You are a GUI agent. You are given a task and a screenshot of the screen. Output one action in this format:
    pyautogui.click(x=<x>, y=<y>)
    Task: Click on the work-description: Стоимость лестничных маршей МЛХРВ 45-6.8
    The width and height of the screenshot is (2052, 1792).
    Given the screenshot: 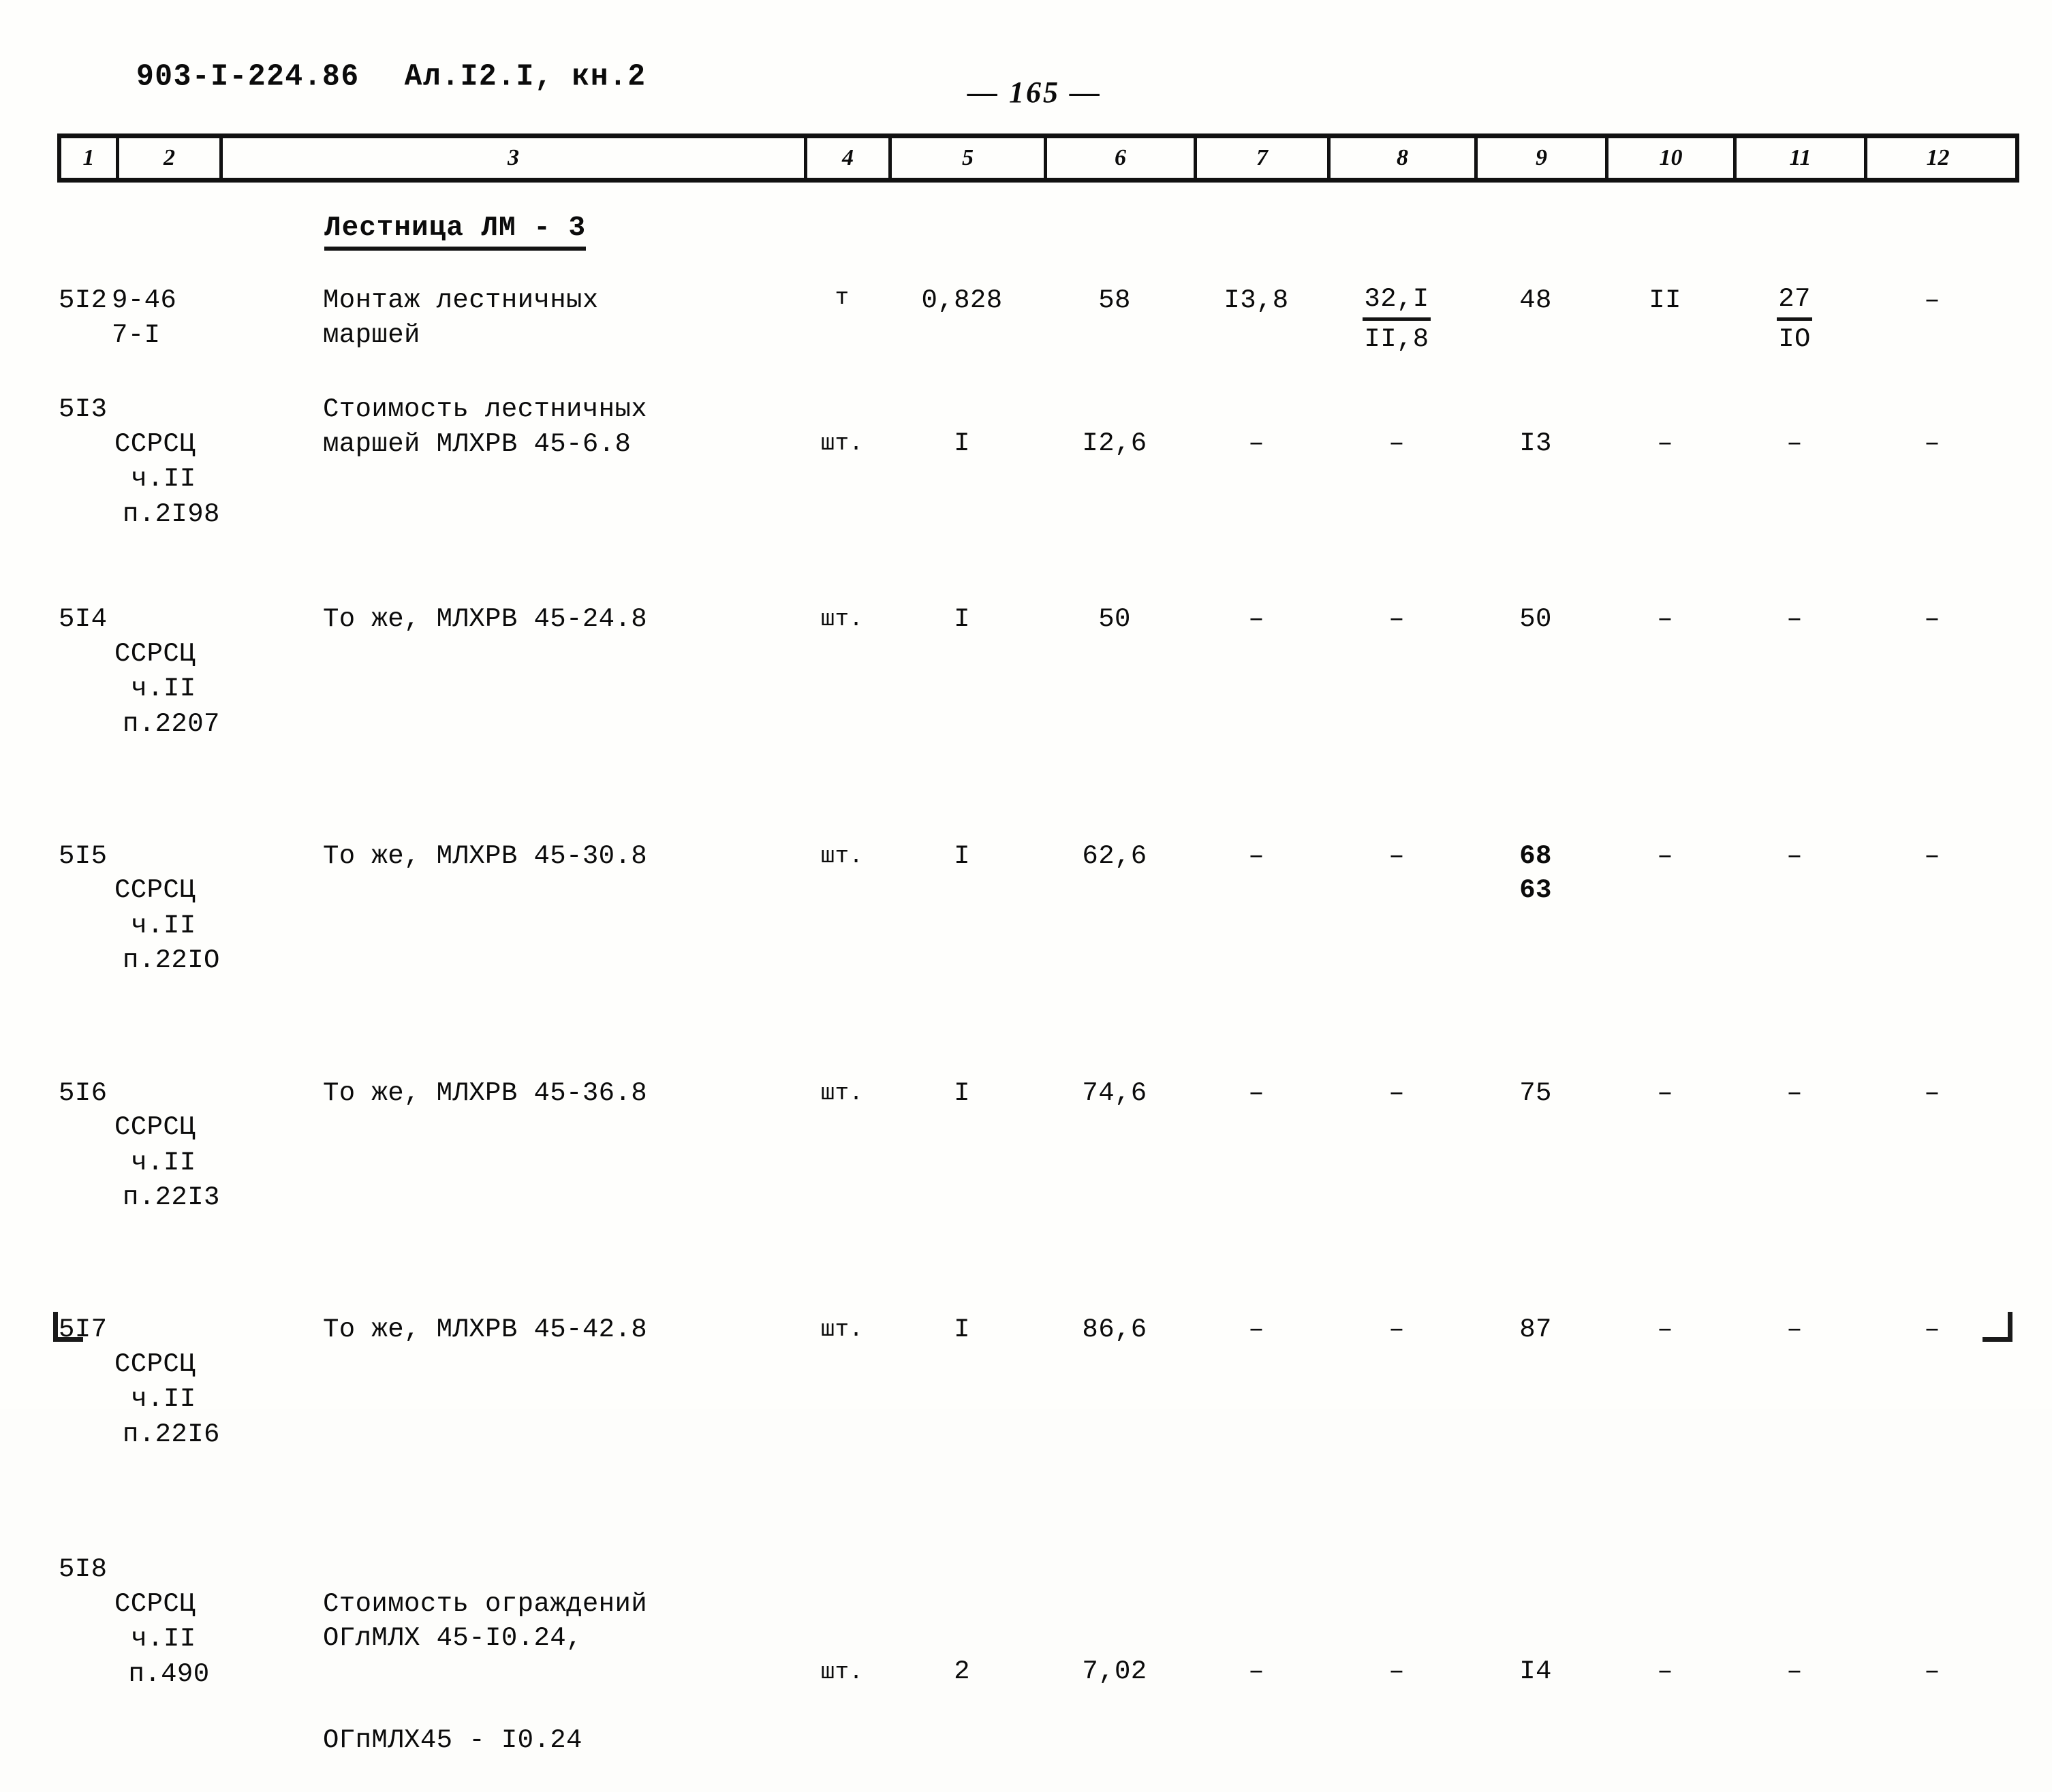 What is the action you would take?
    pyautogui.click(x=485, y=426)
    